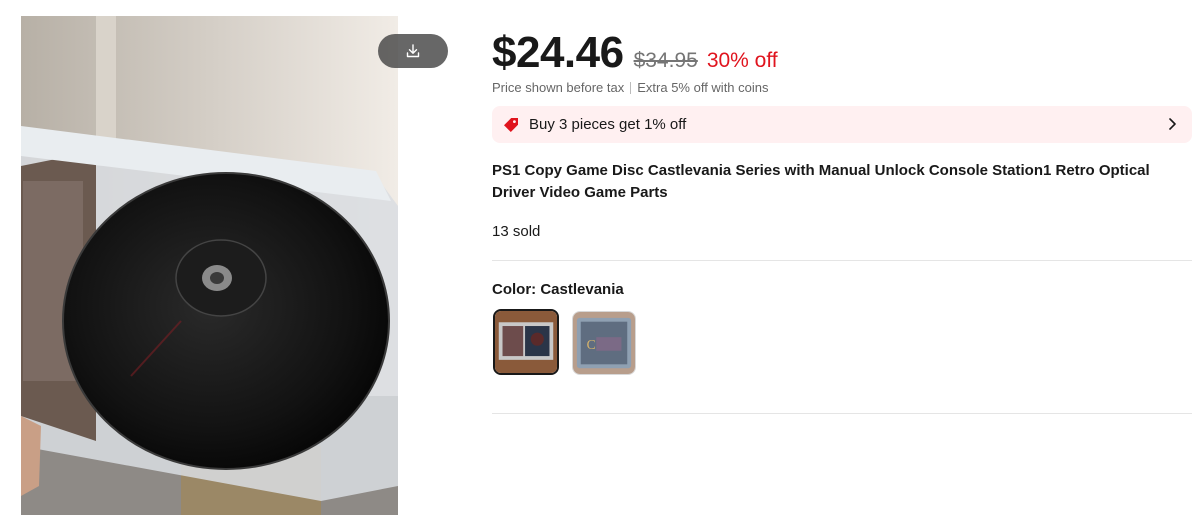  I want to click on chevron-right-icon, so click(1172, 124).